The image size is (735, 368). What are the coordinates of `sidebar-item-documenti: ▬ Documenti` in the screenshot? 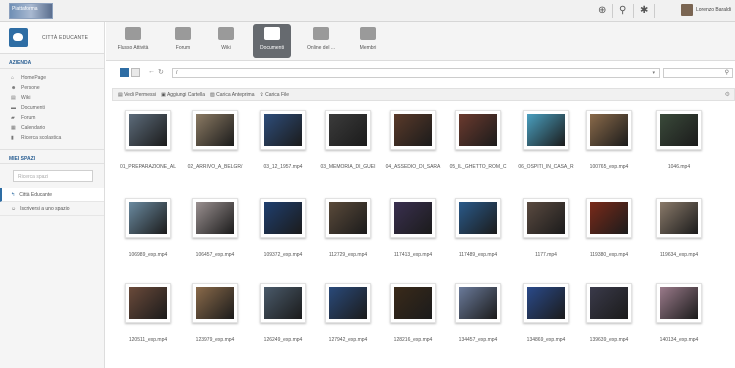 It's located at (52, 108).